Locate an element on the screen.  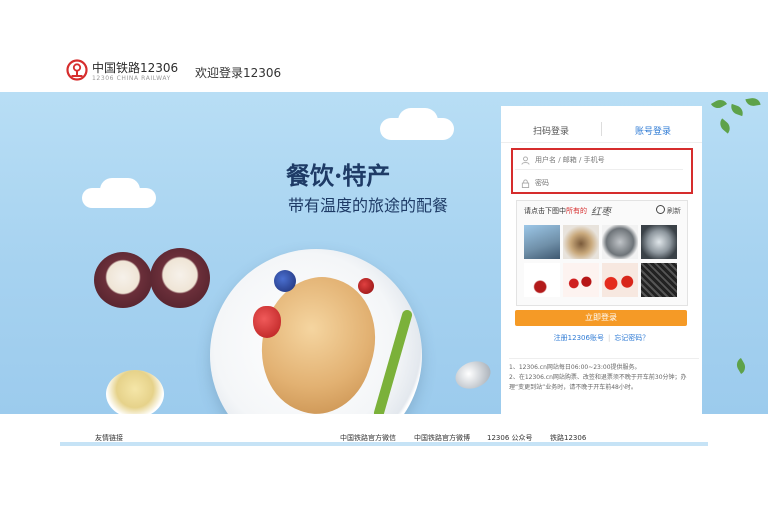
captcha-keyword: 所有的 is located at coordinates (576, 211).